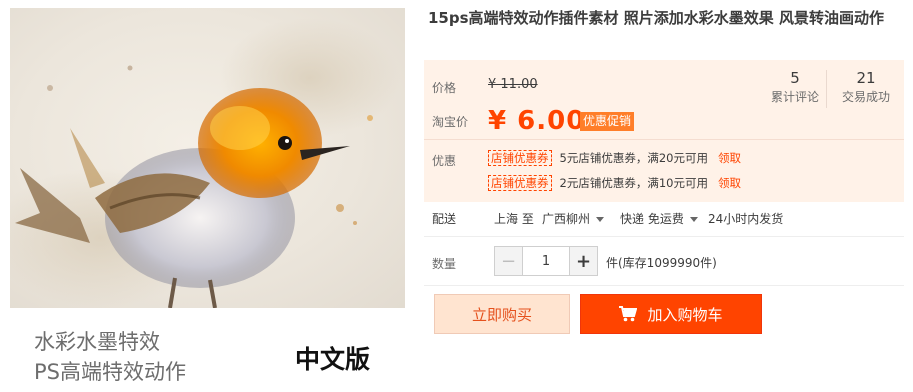 The image size is (913, 392). I want to click on original-price: ¥ 11.00, so click(513, 84).